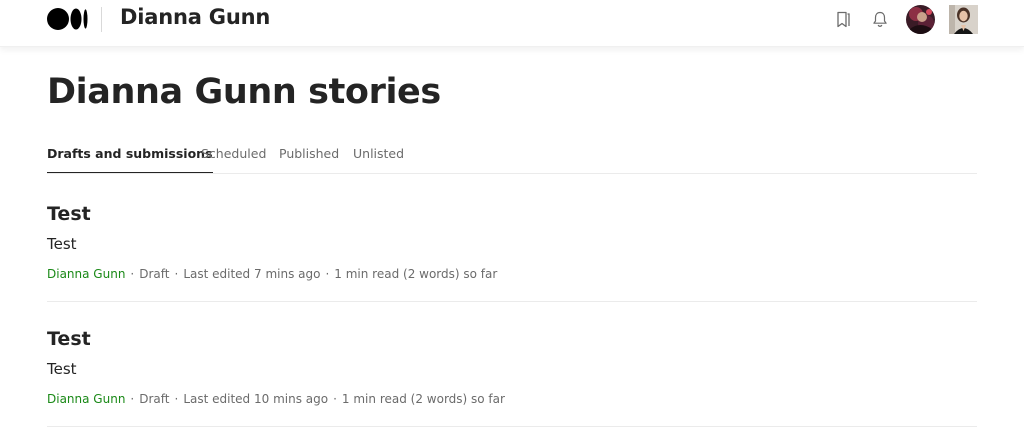  I want to click on publication-name: Dianna Gunn, so click(195, 17).